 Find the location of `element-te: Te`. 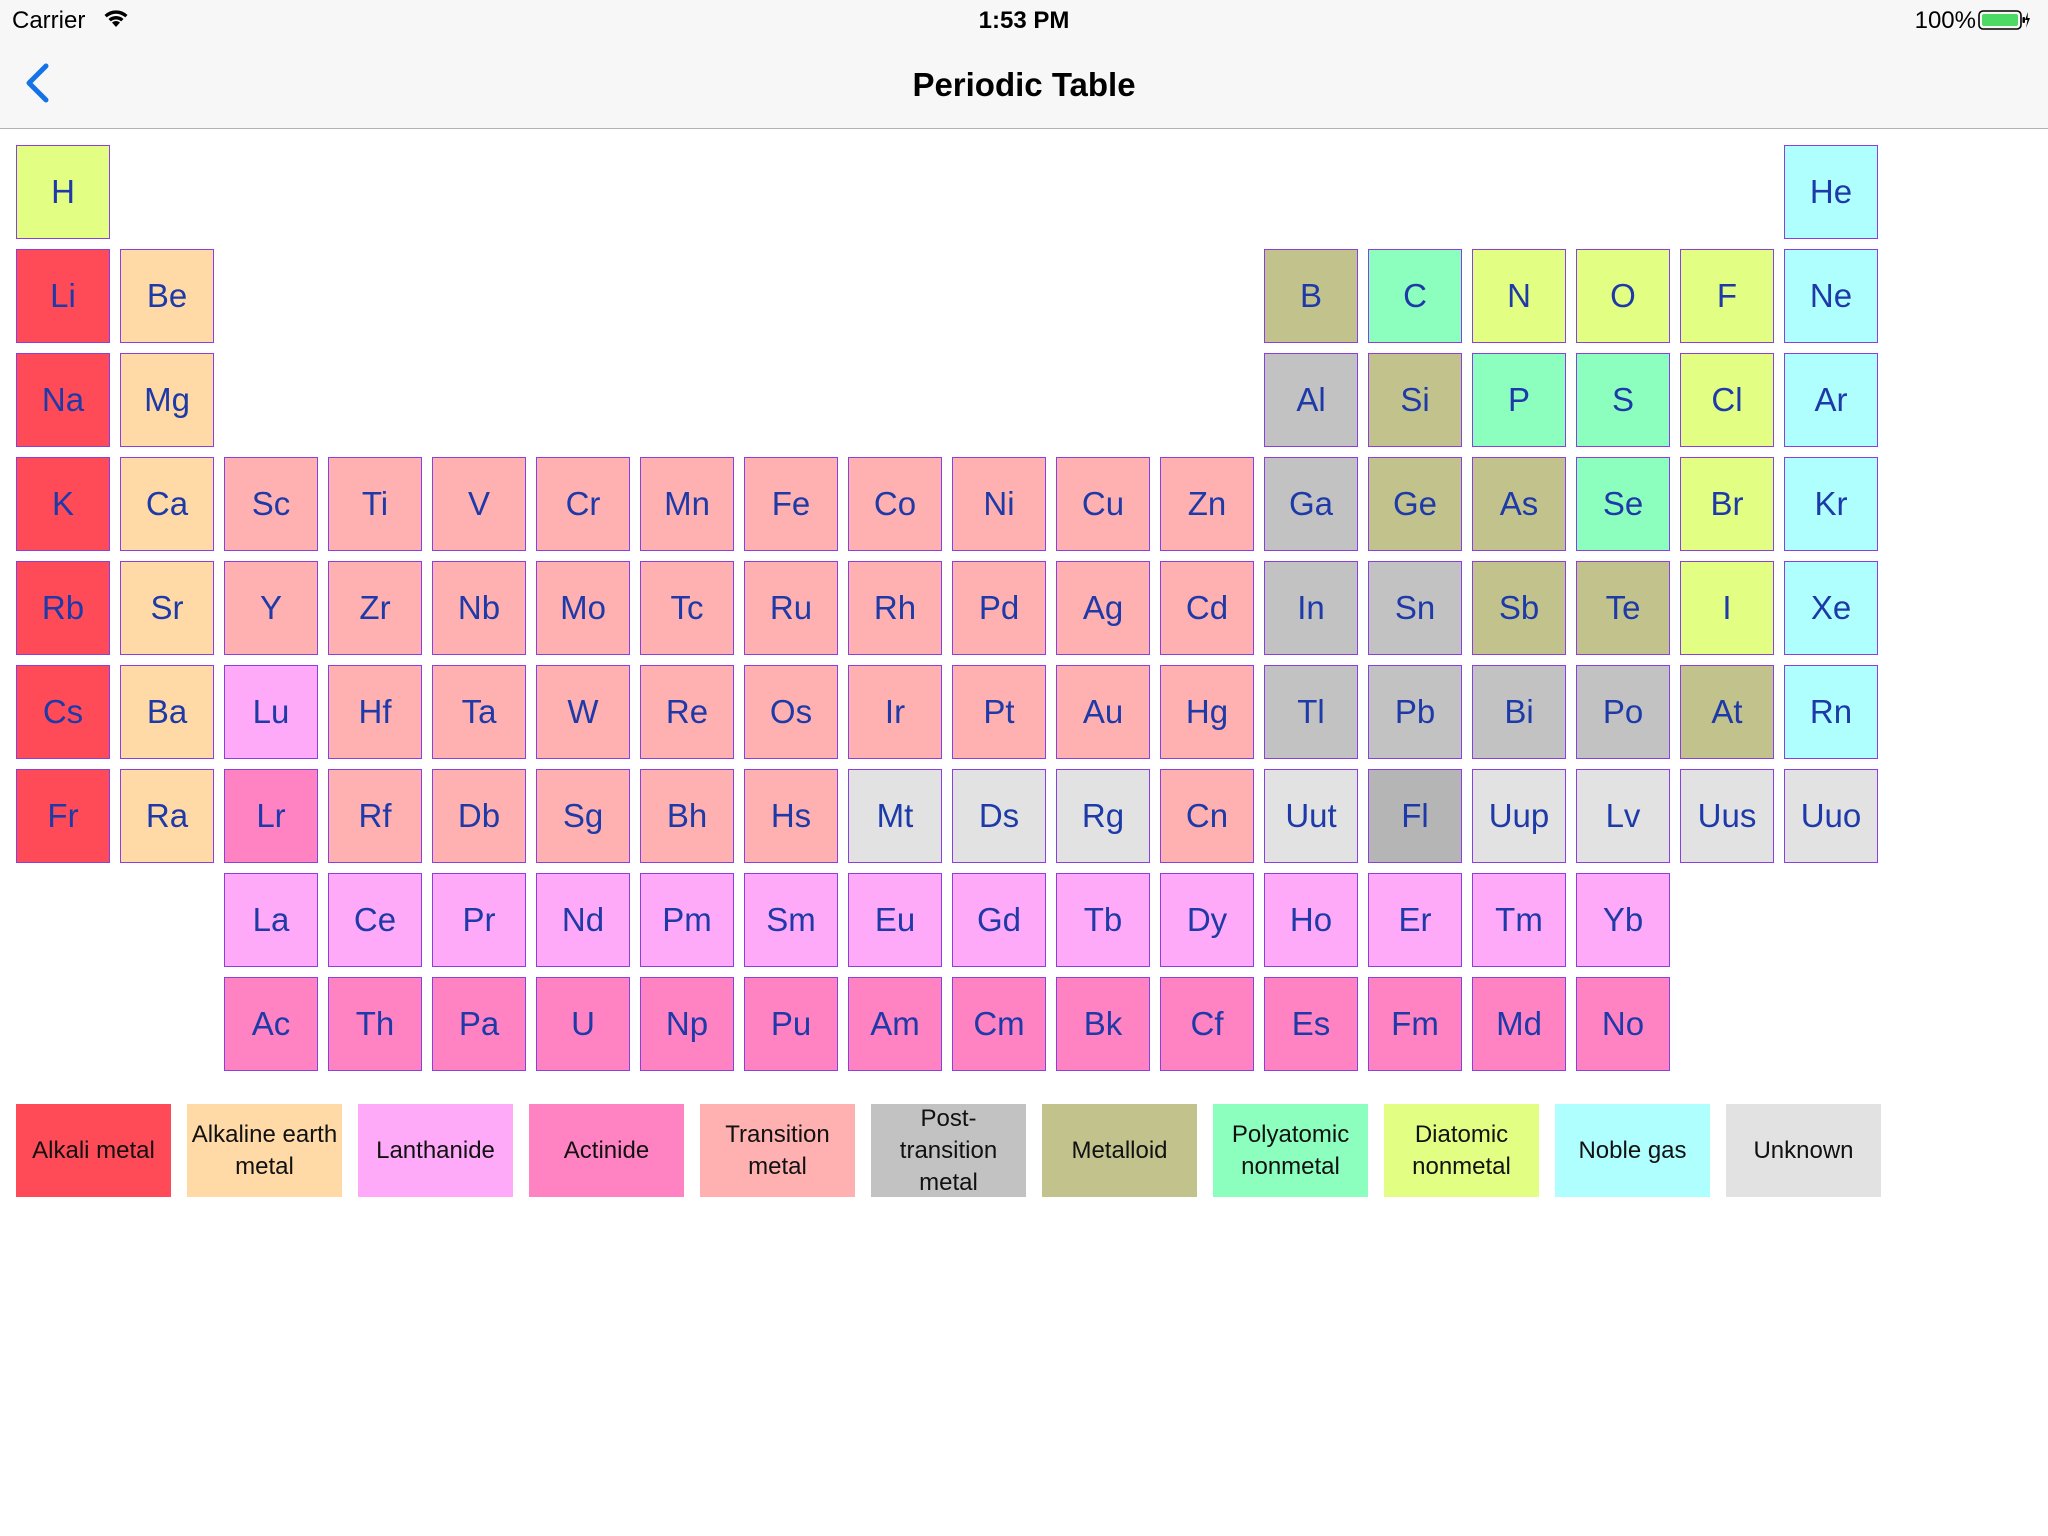

element-te: Te is located at coordinates (1623, 608).